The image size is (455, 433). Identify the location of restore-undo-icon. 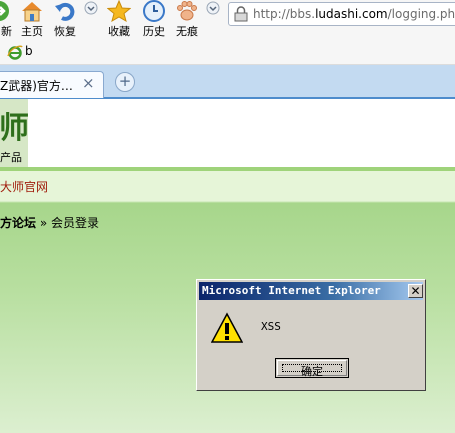
(65, 11).